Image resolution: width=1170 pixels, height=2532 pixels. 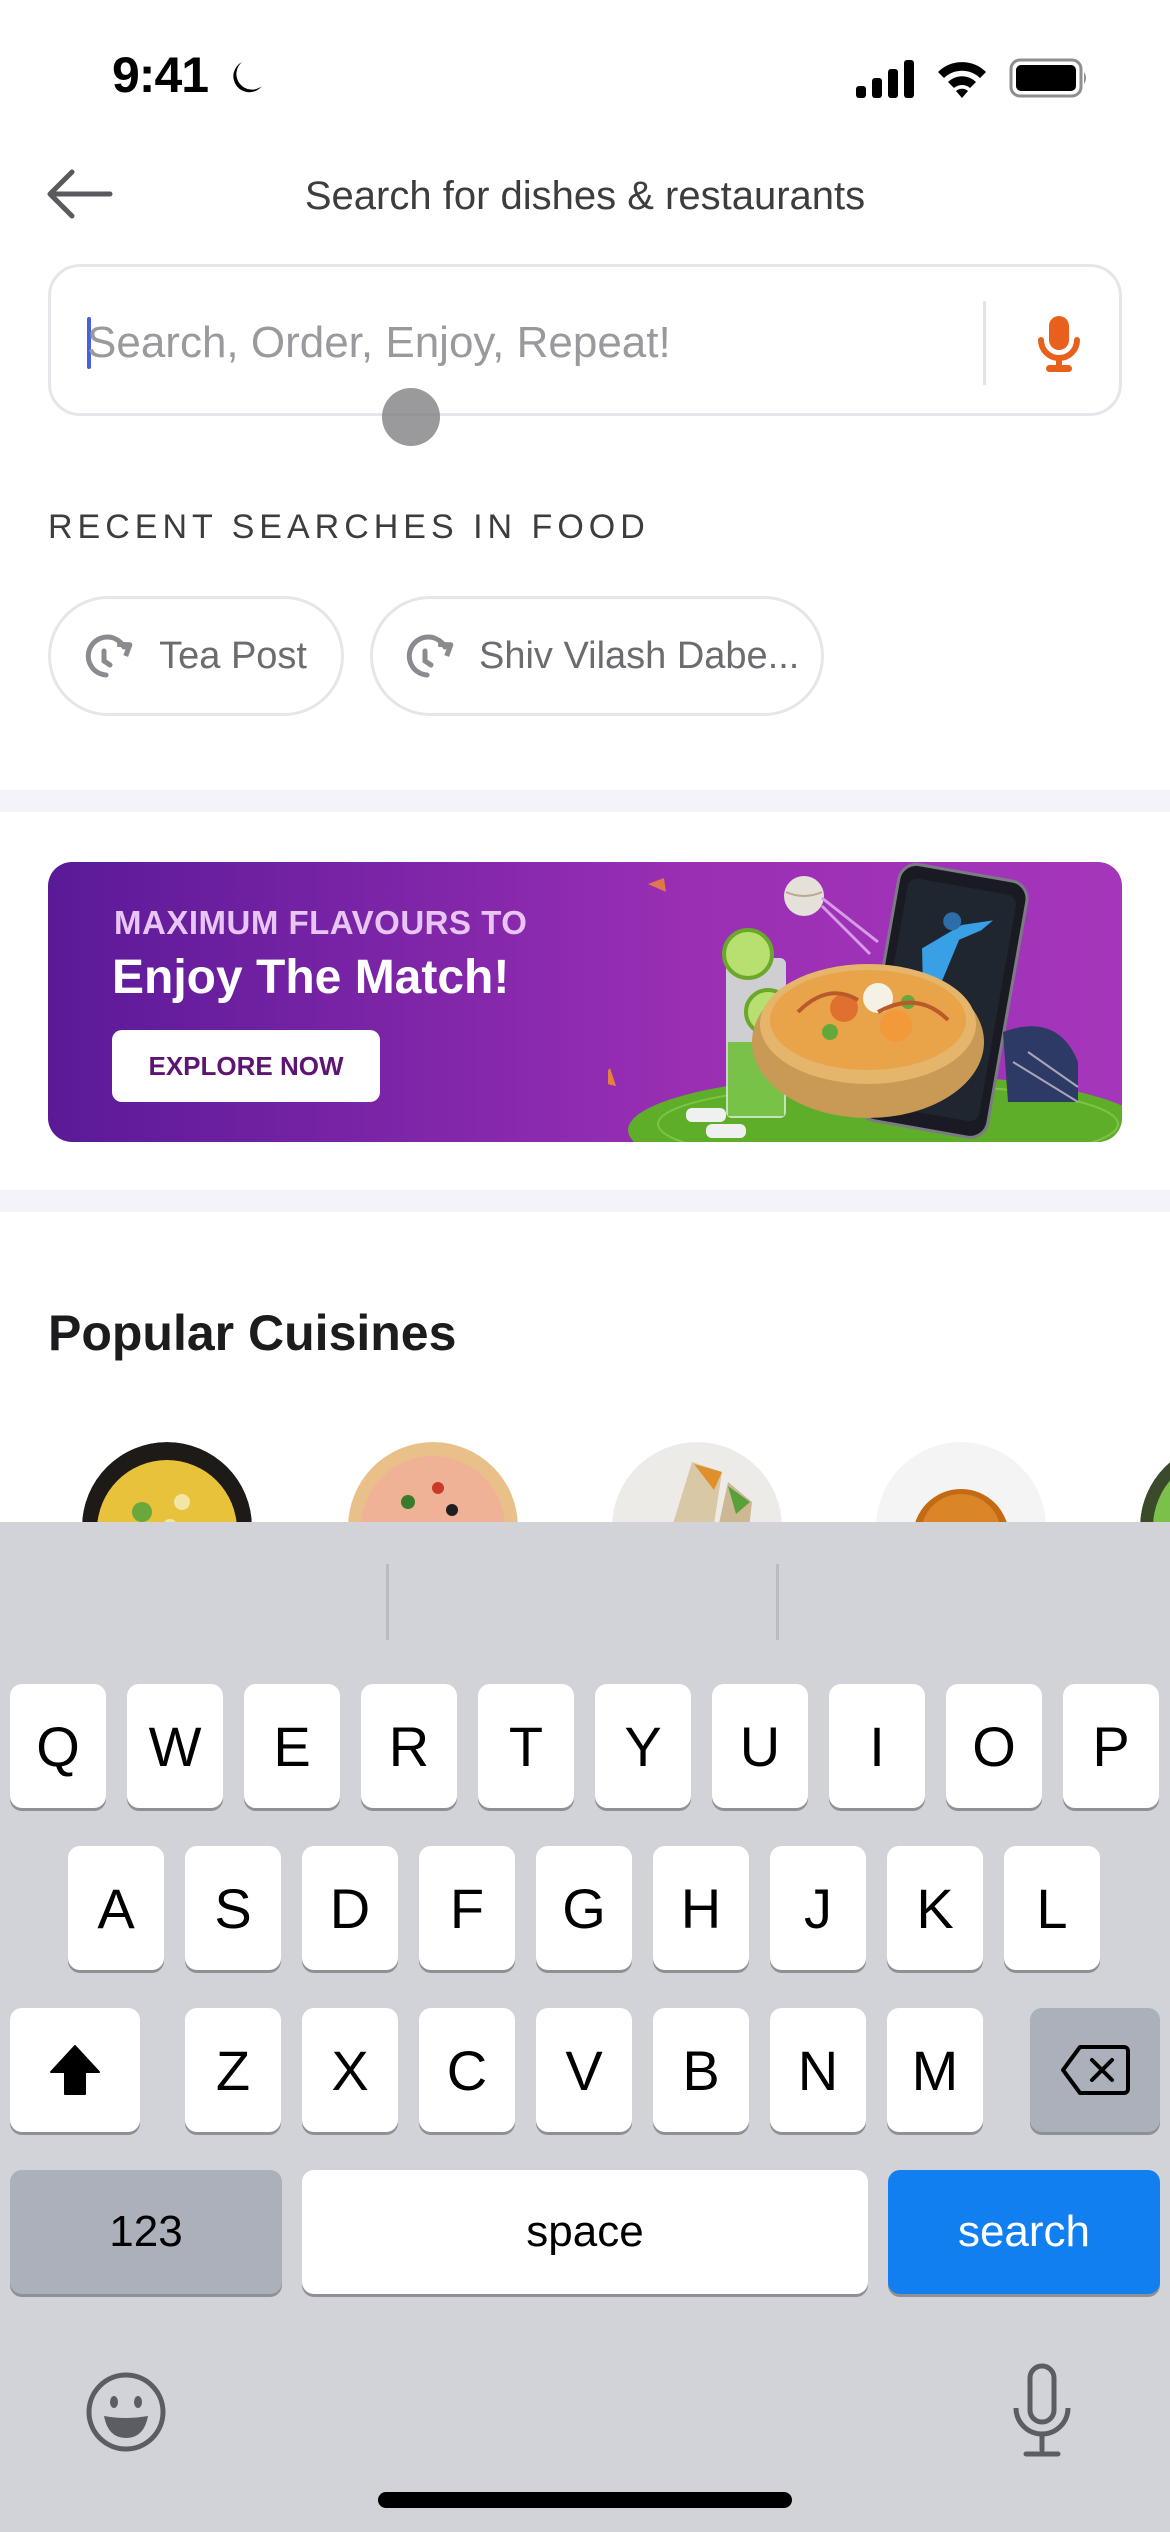 I want to click on key-m: M, so click(x=935, y=2070).